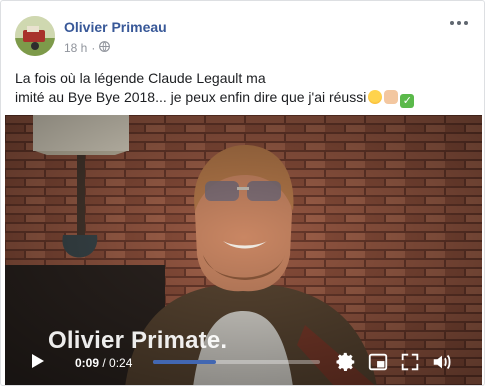 The height and width of the screenshot is (386, 485). Describe the element at coordinates (75, 48) in the screenshot. I see `post-time: 18 h` at that location.